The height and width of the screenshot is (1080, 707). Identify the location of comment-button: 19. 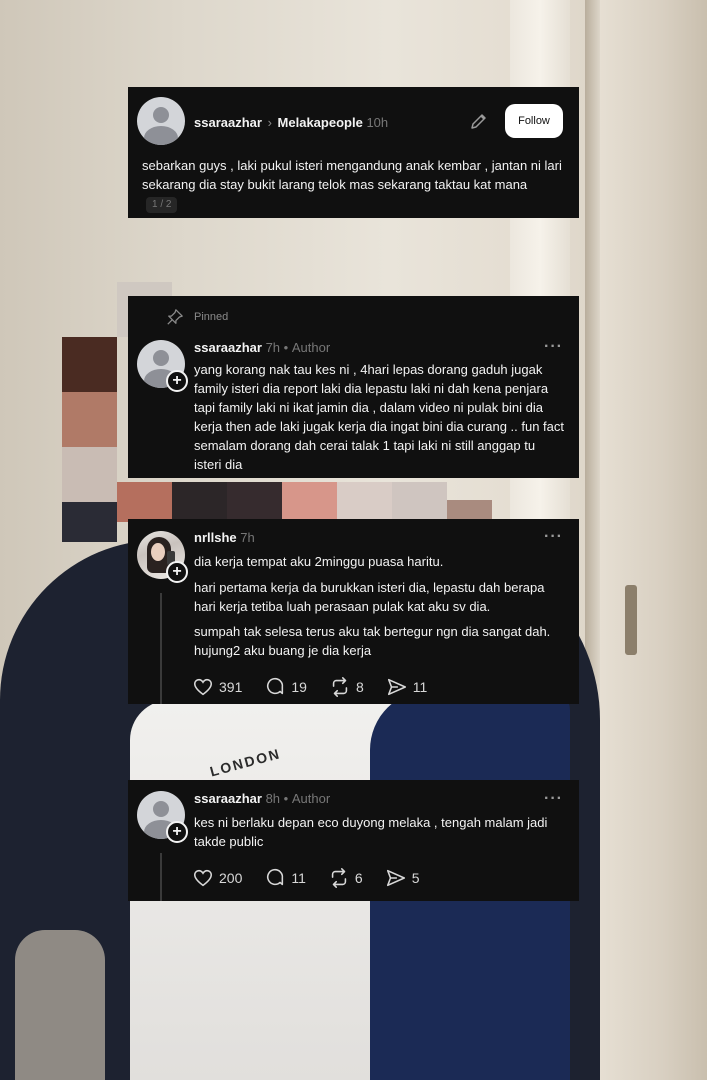
(285, 687).